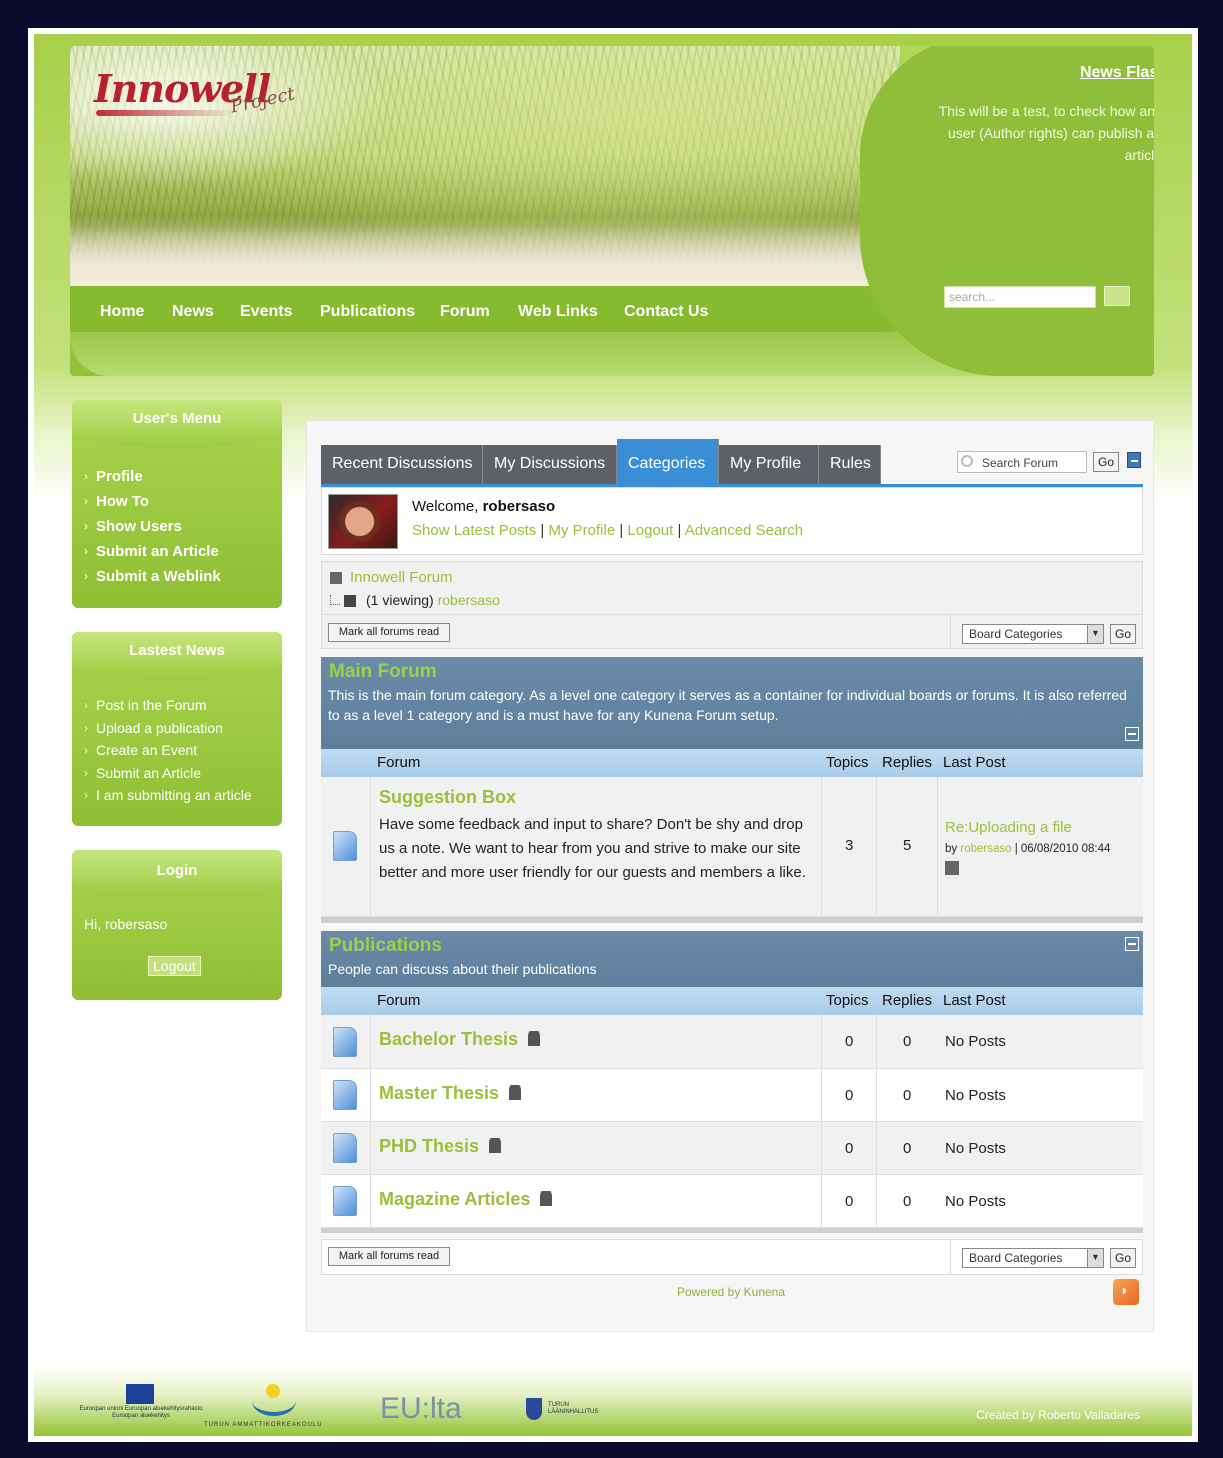 The image size is (1223, 1458). What do you see at coordinates (1126, 1292) in the screenshot?
I see `rss-icon` at bounding box center [1126, 1292].